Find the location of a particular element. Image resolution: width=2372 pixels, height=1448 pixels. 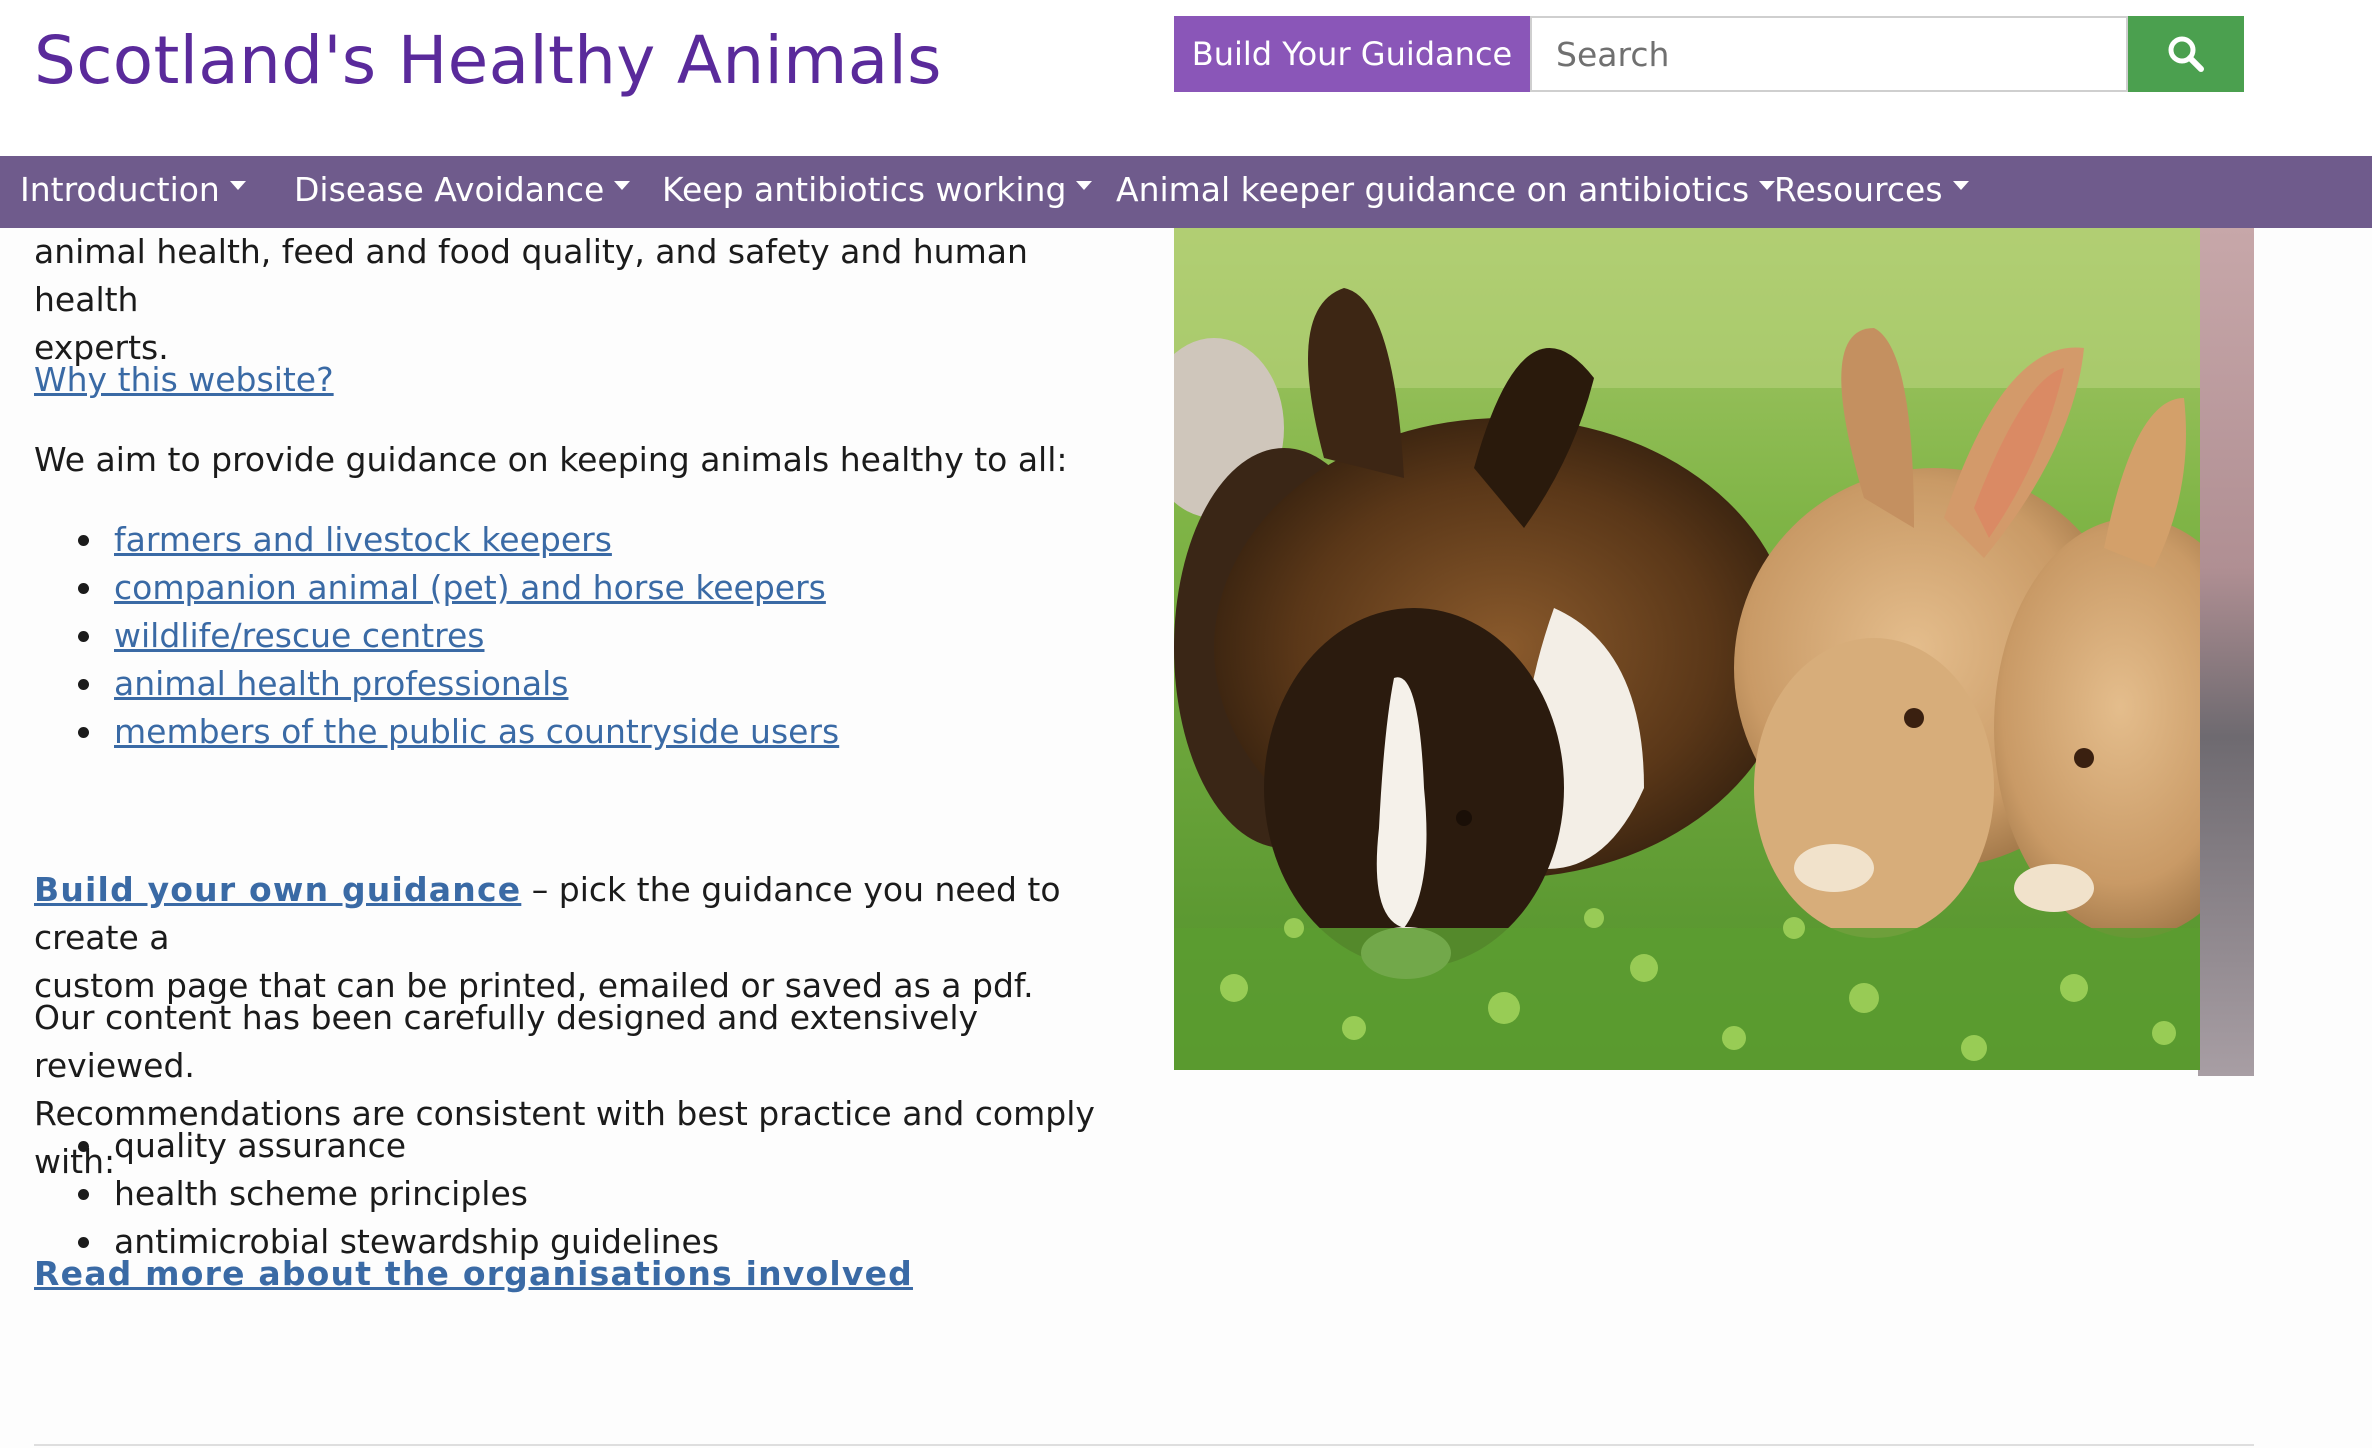

list-item: wildlife/rescue centres is located at coordinates (564, 636).